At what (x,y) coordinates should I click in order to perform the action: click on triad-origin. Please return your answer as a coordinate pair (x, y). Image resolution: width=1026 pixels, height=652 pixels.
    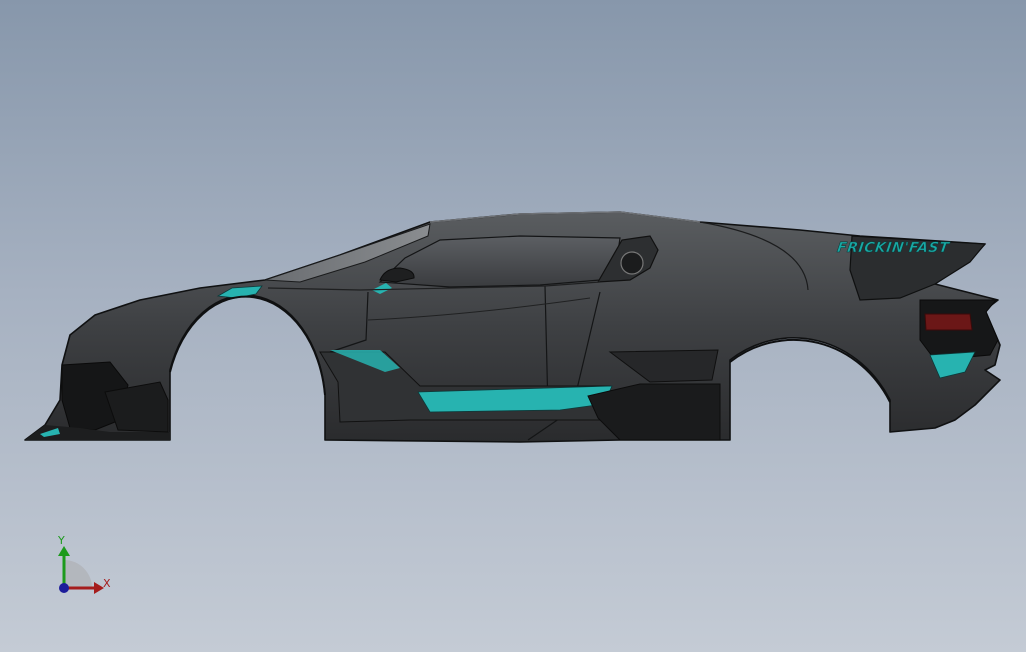
    Looking at the image, I should click on (64, 588).